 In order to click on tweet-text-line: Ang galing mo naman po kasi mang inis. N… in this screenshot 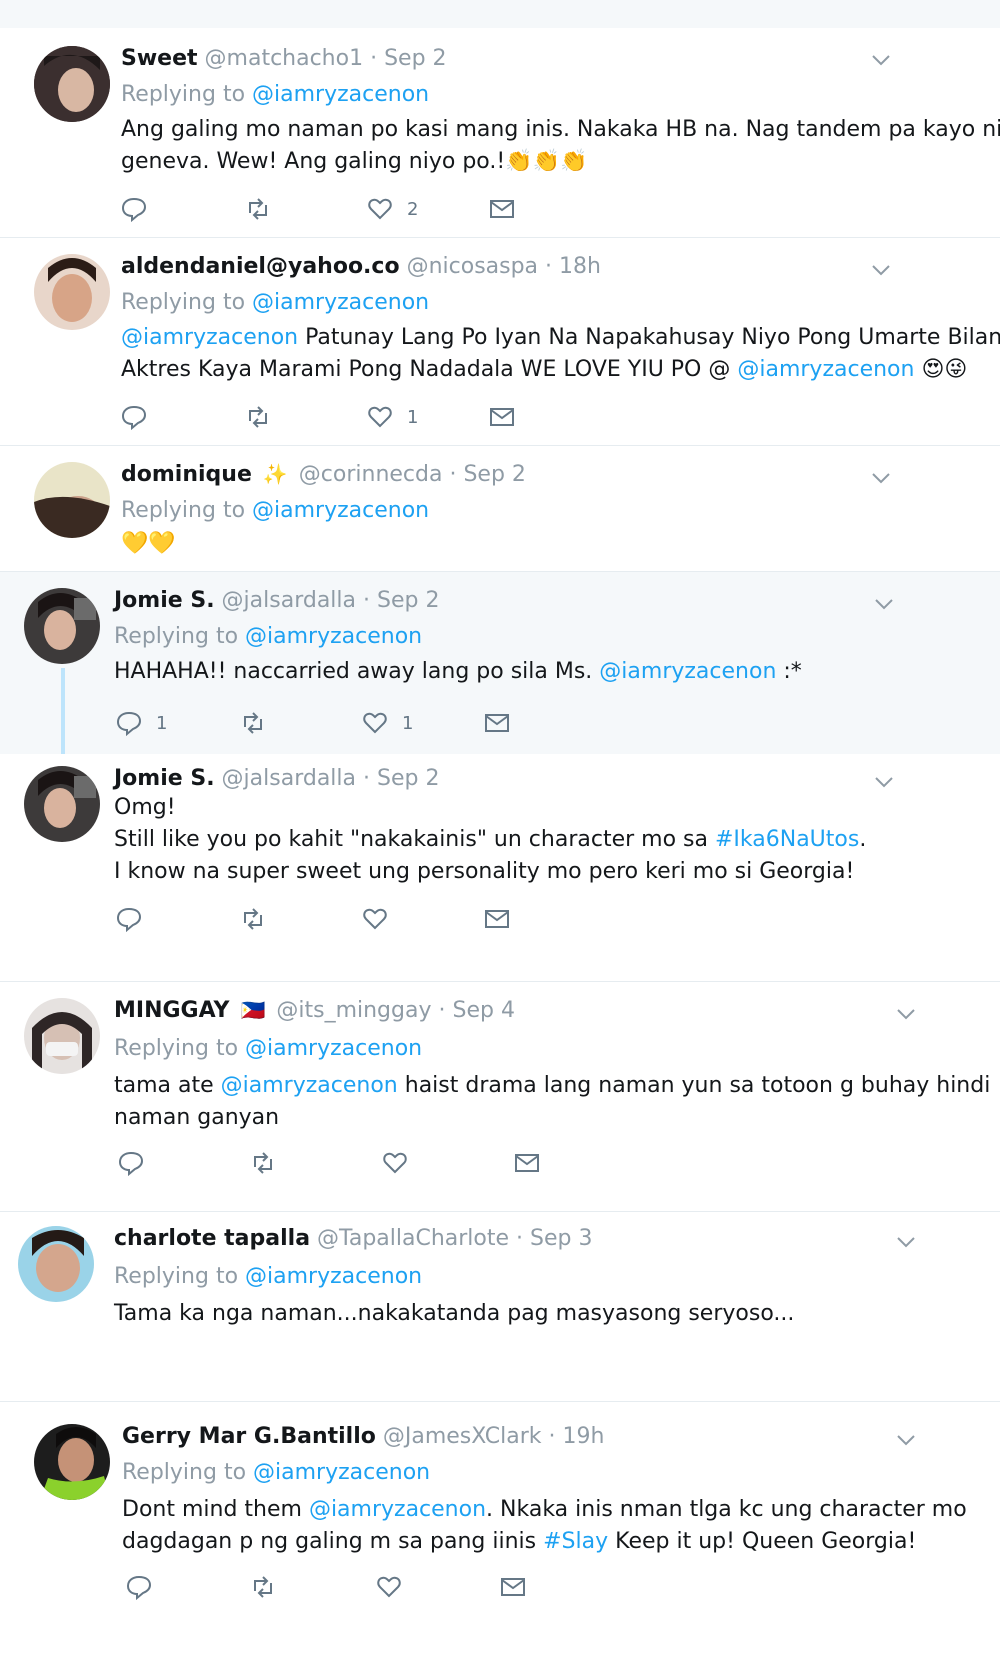, I will do `click(560, 129)`.